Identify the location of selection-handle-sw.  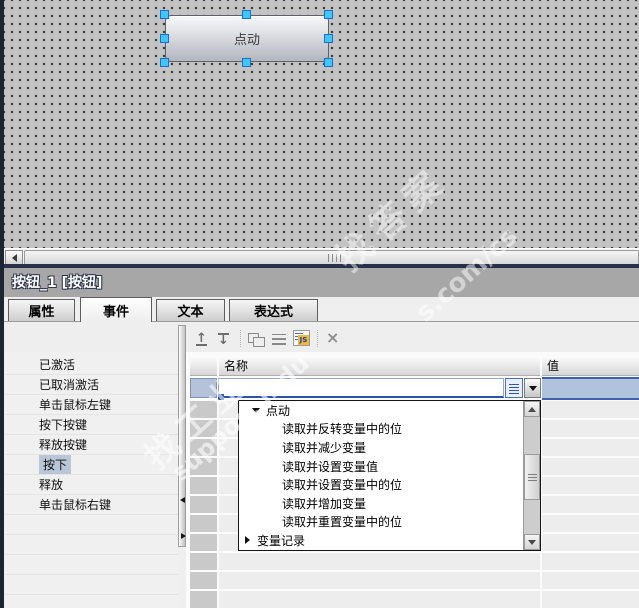
(164, 62).